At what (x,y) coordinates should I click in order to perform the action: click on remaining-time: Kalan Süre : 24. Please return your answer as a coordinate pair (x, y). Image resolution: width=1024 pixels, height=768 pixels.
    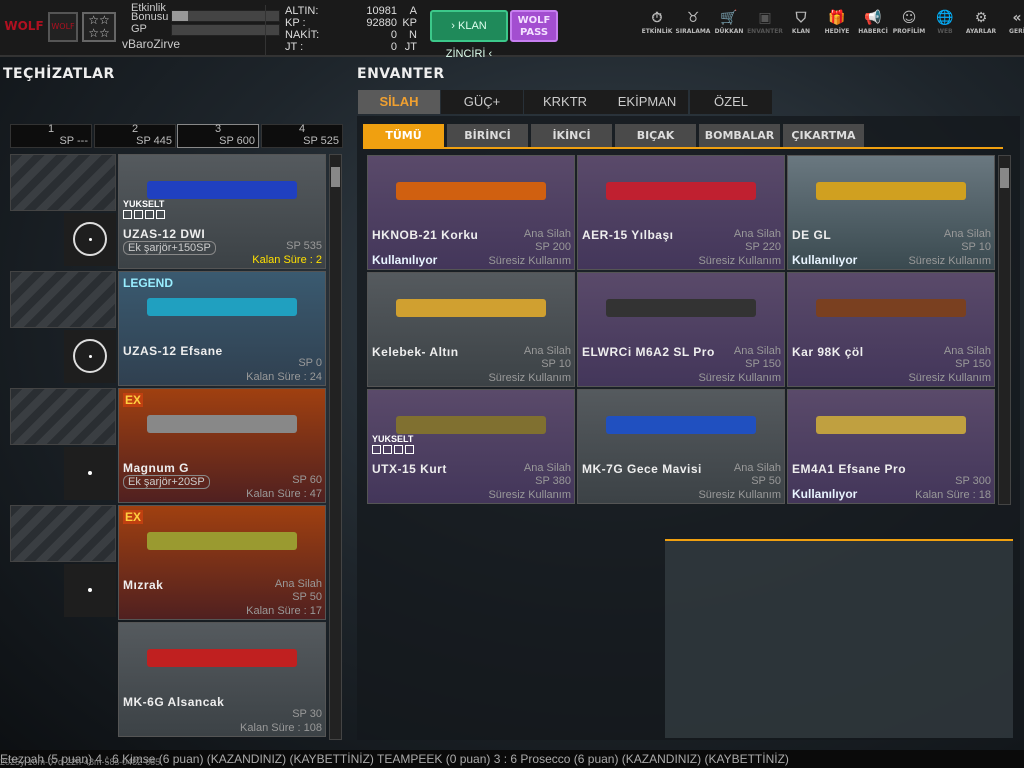
    Looking at the image, I should click on (284, 377).